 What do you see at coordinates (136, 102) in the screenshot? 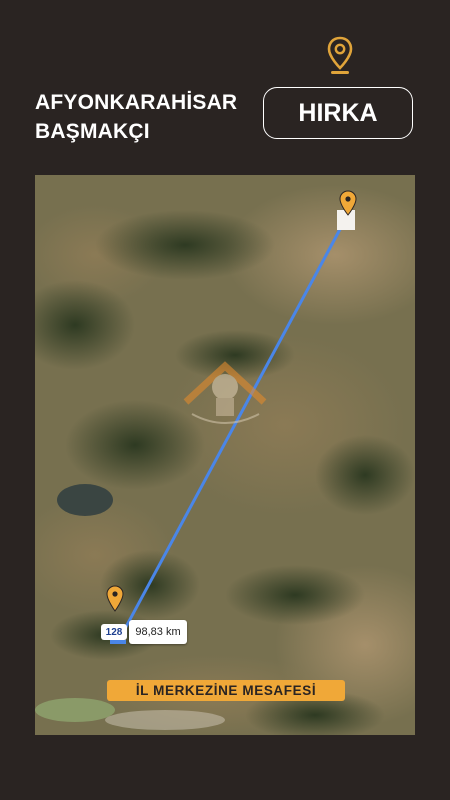
I see `province-name: AFYONKARAHİSAR` at bounding box center [136, 102].